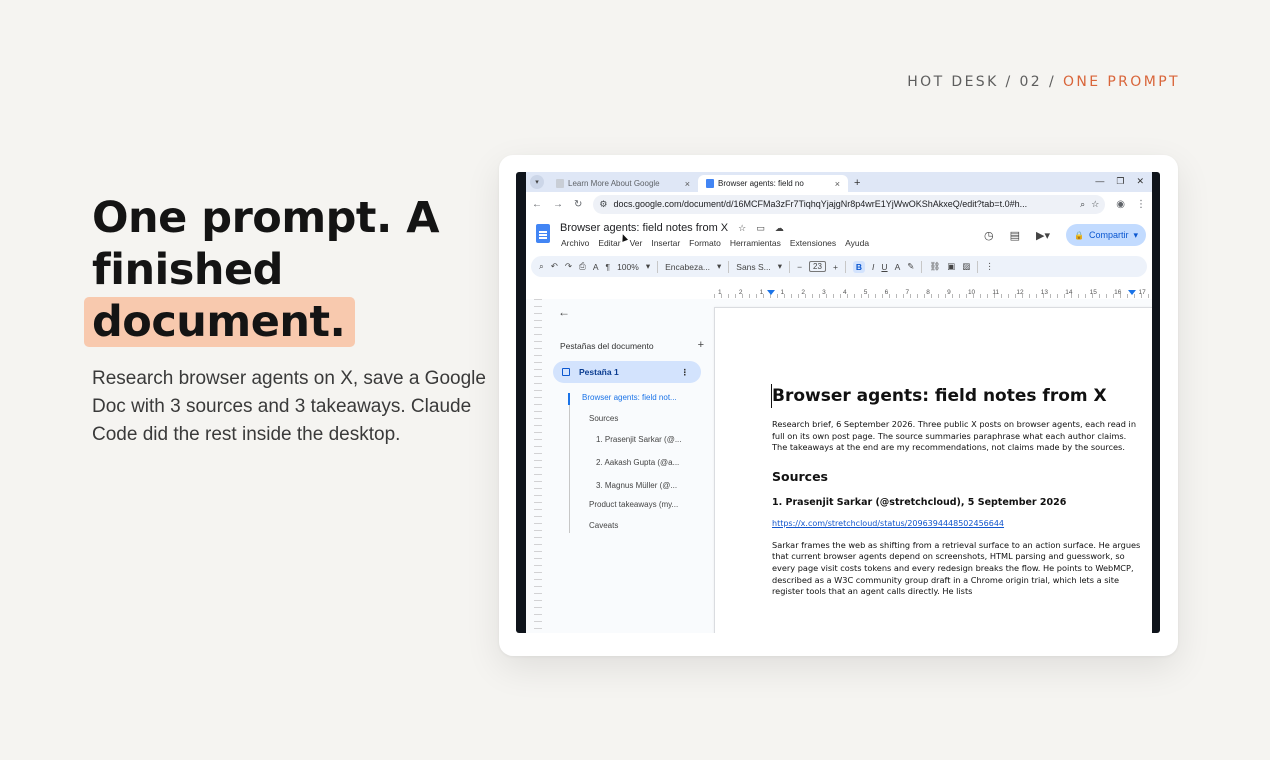  Describe the element at coordinates (1082, 204) in the screenshot. I see `search-icon: ⌕` at that location.